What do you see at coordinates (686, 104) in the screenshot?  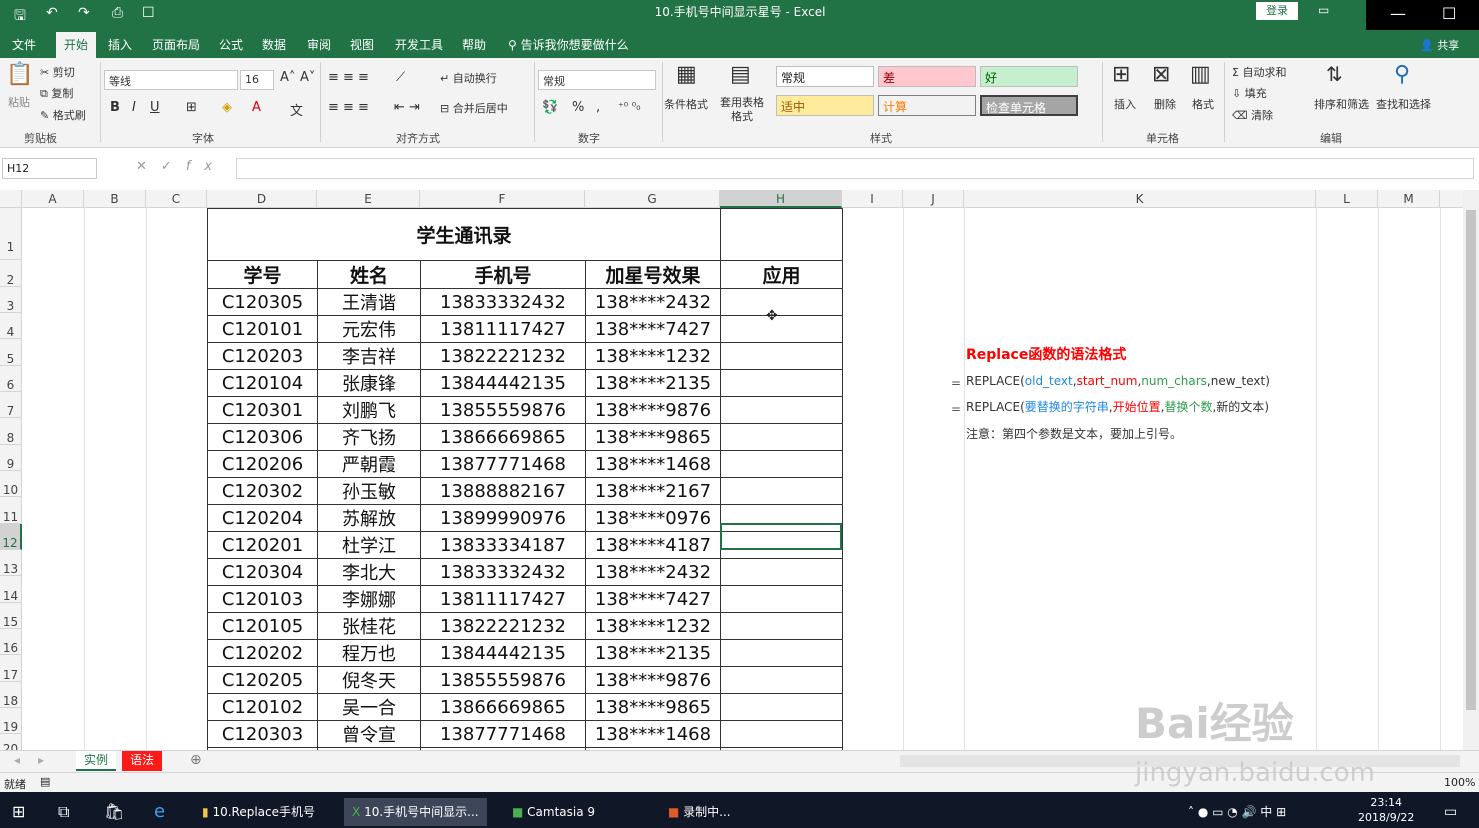 I see `conditional-format-label: 条件格式` at bounding box center [686, 104].